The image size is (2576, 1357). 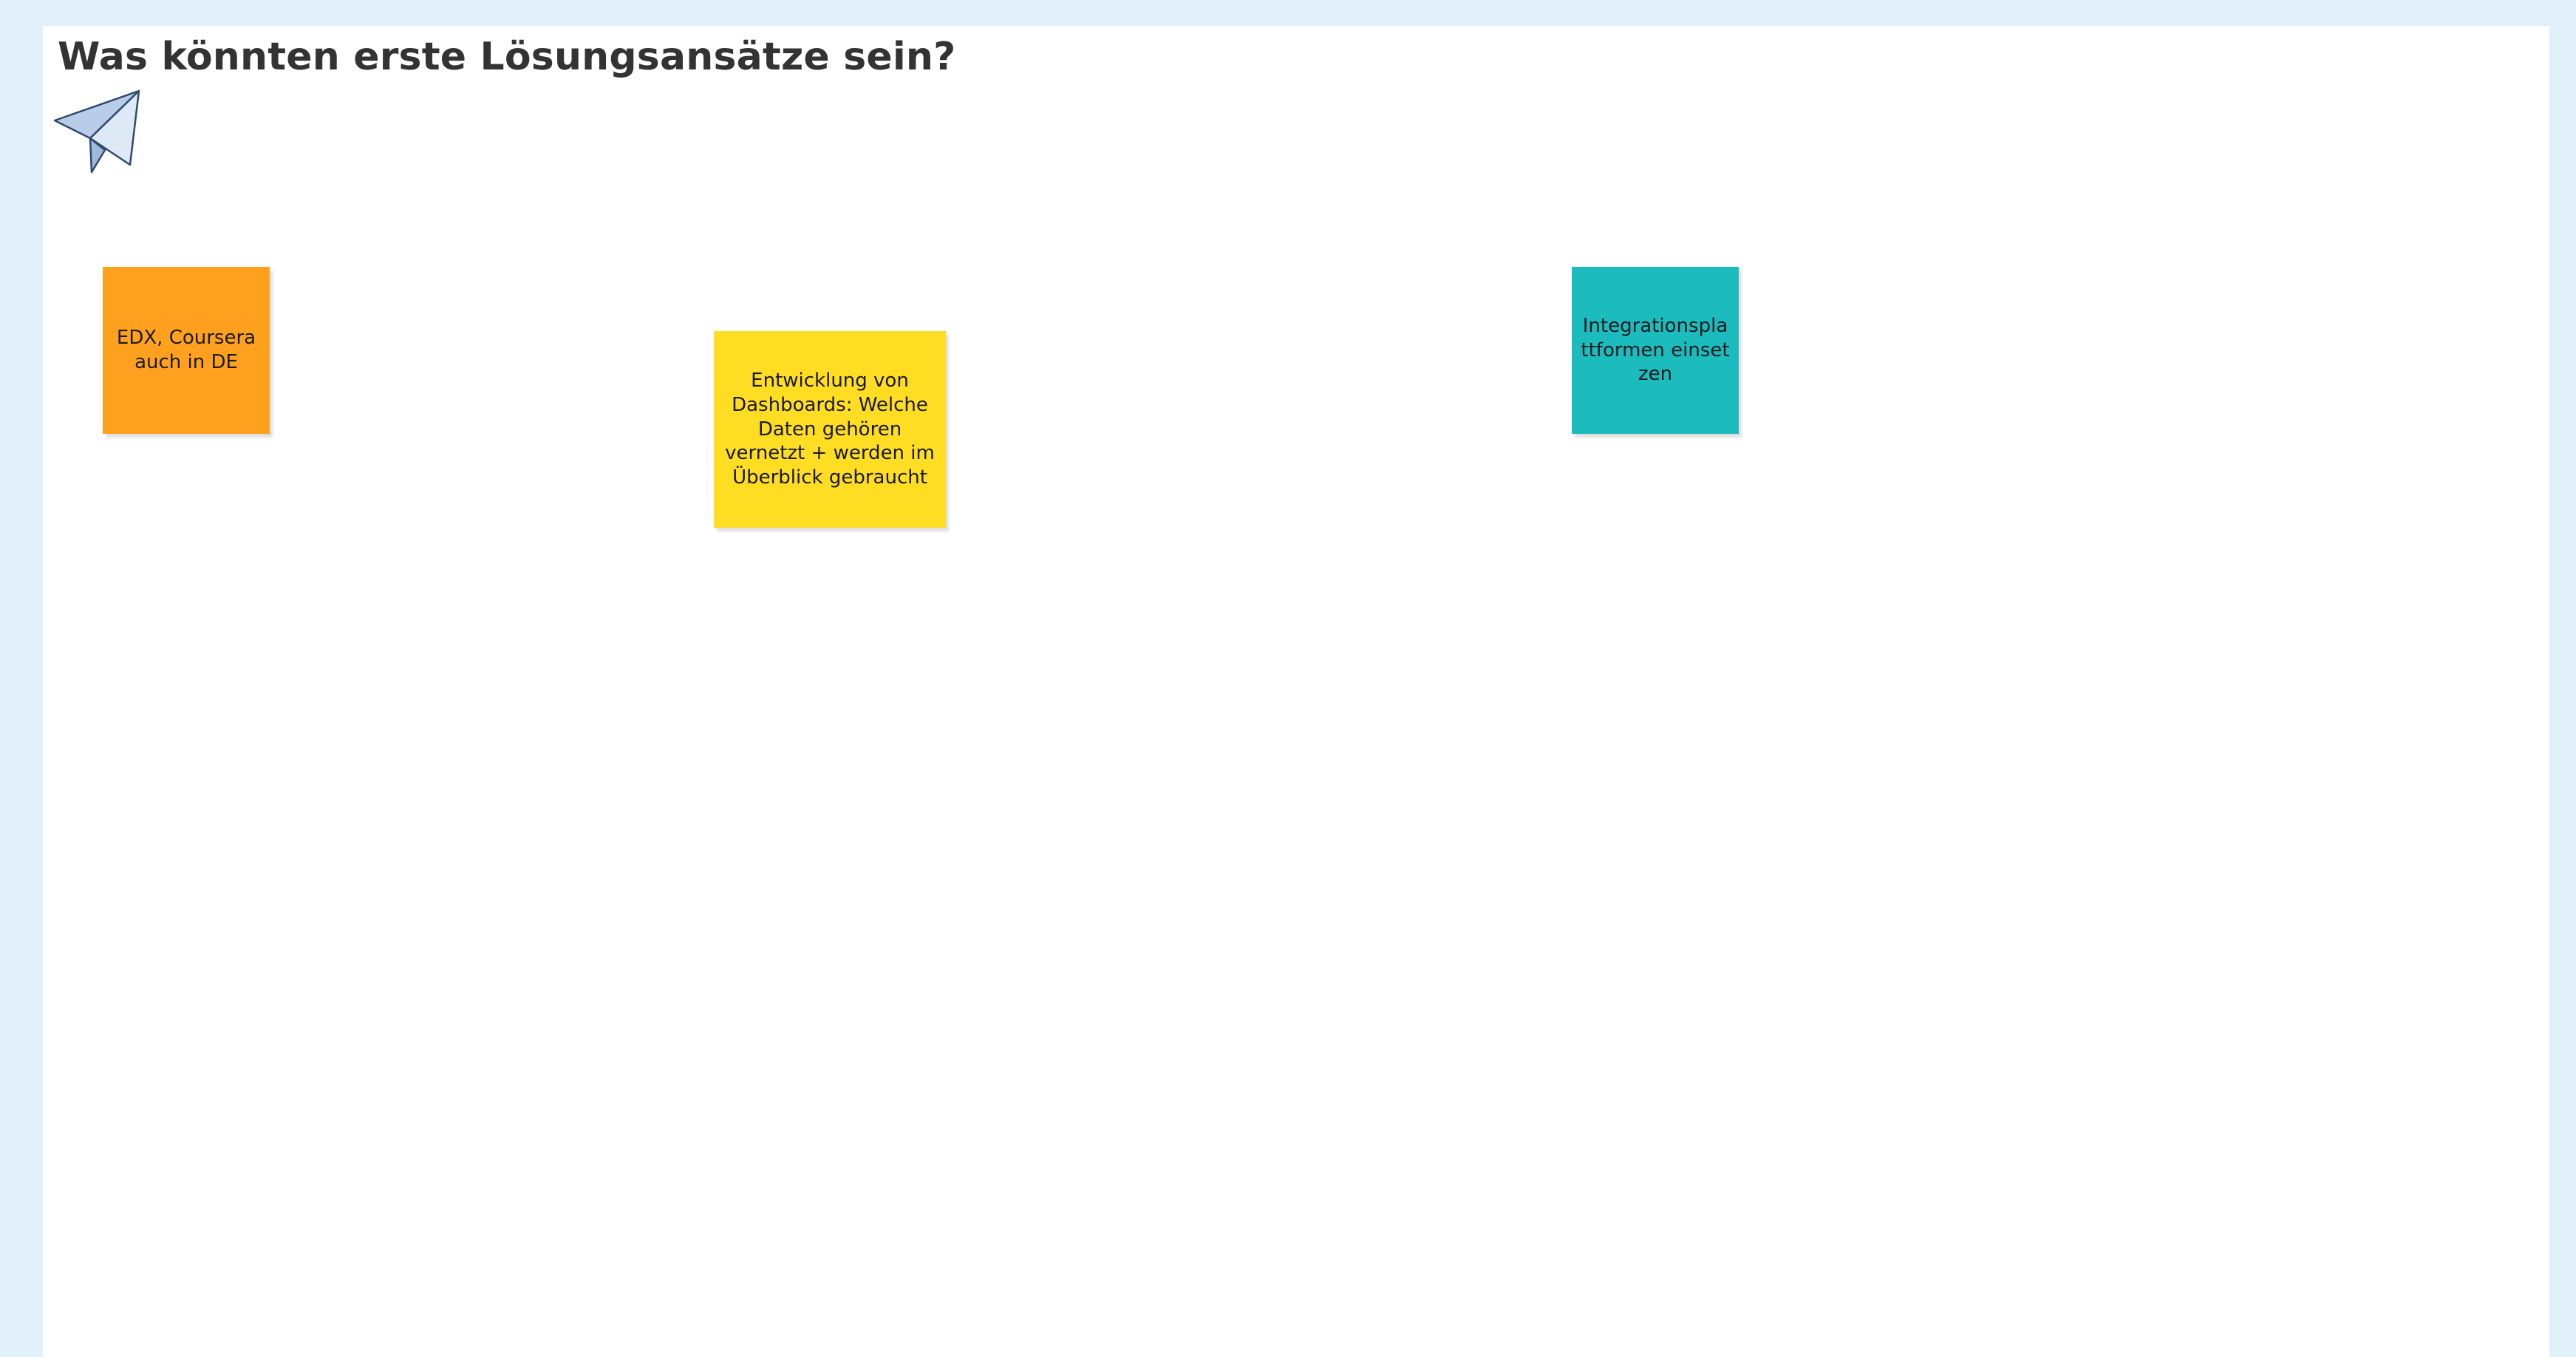 What do you see at coordinates (96, 131) in the screenshot?
I see `paper-plane-icon` at bounding box center [96, 131].